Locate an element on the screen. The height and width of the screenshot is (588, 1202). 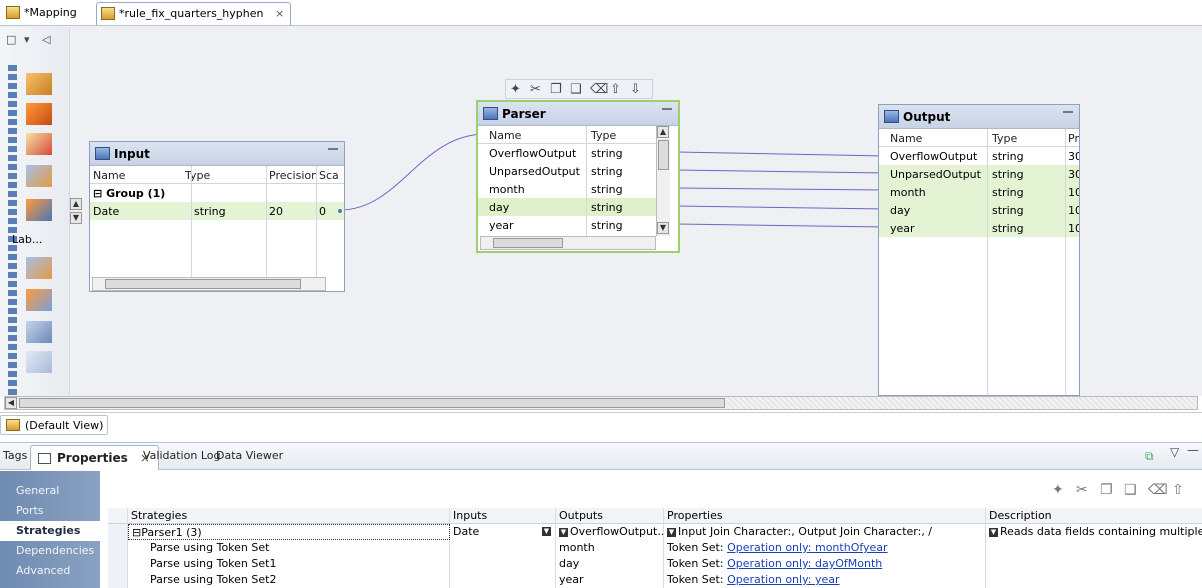
link-unparsed is located at coordinates (781, 171).